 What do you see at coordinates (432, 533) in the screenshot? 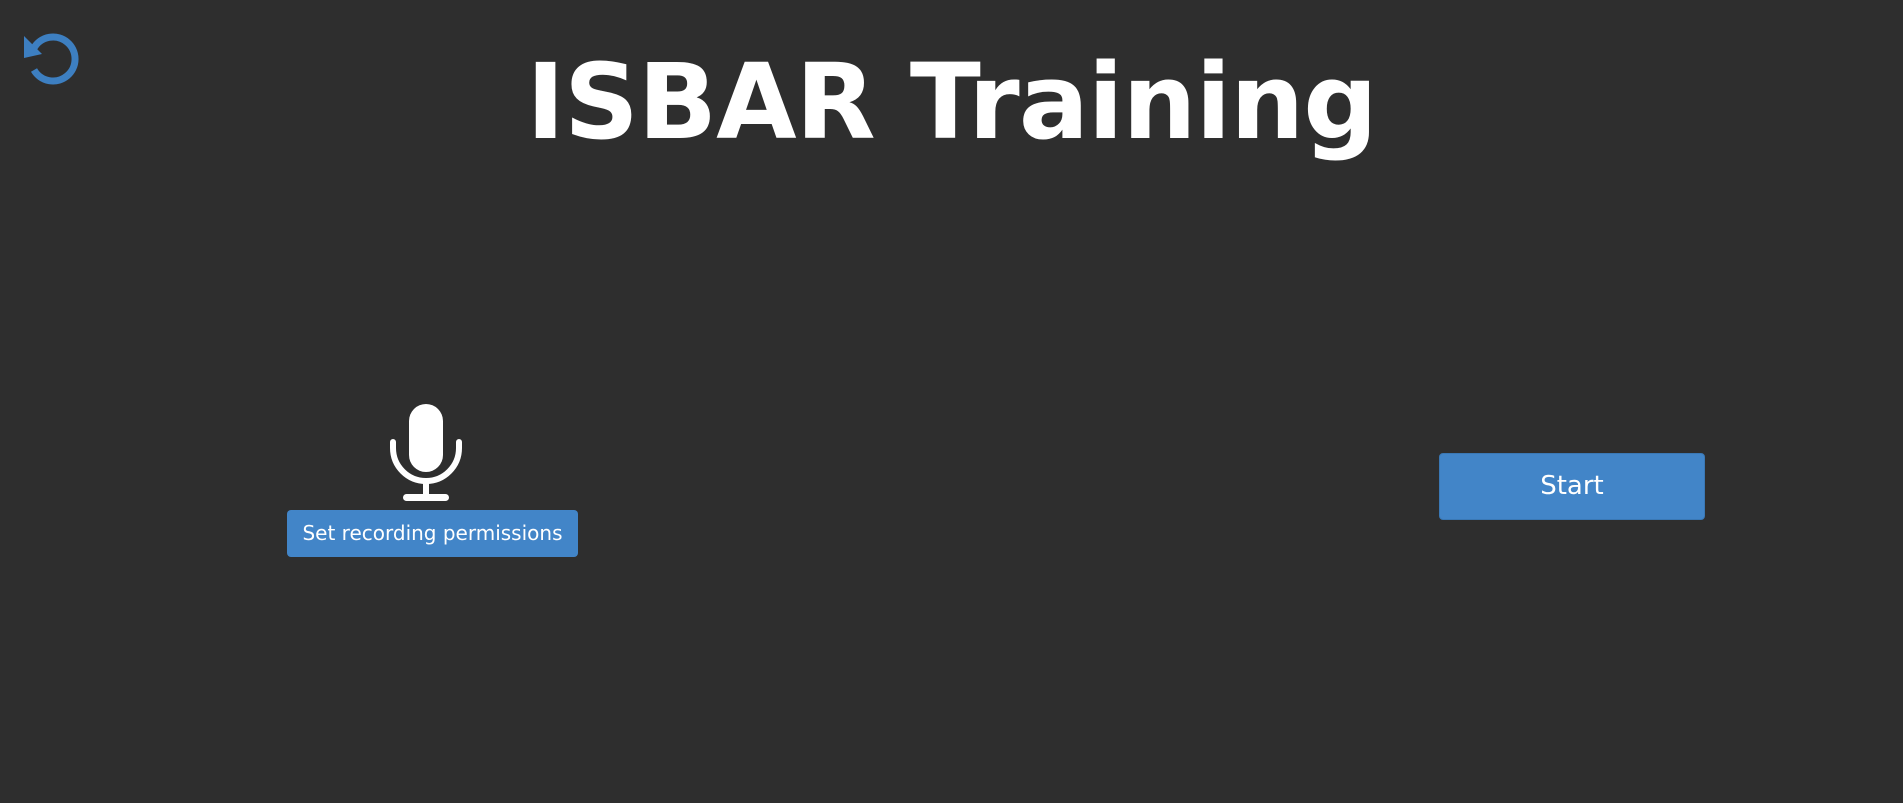
I see `set-recording-permissions-button: Set recording permissions` at bounding box center [432, 533].